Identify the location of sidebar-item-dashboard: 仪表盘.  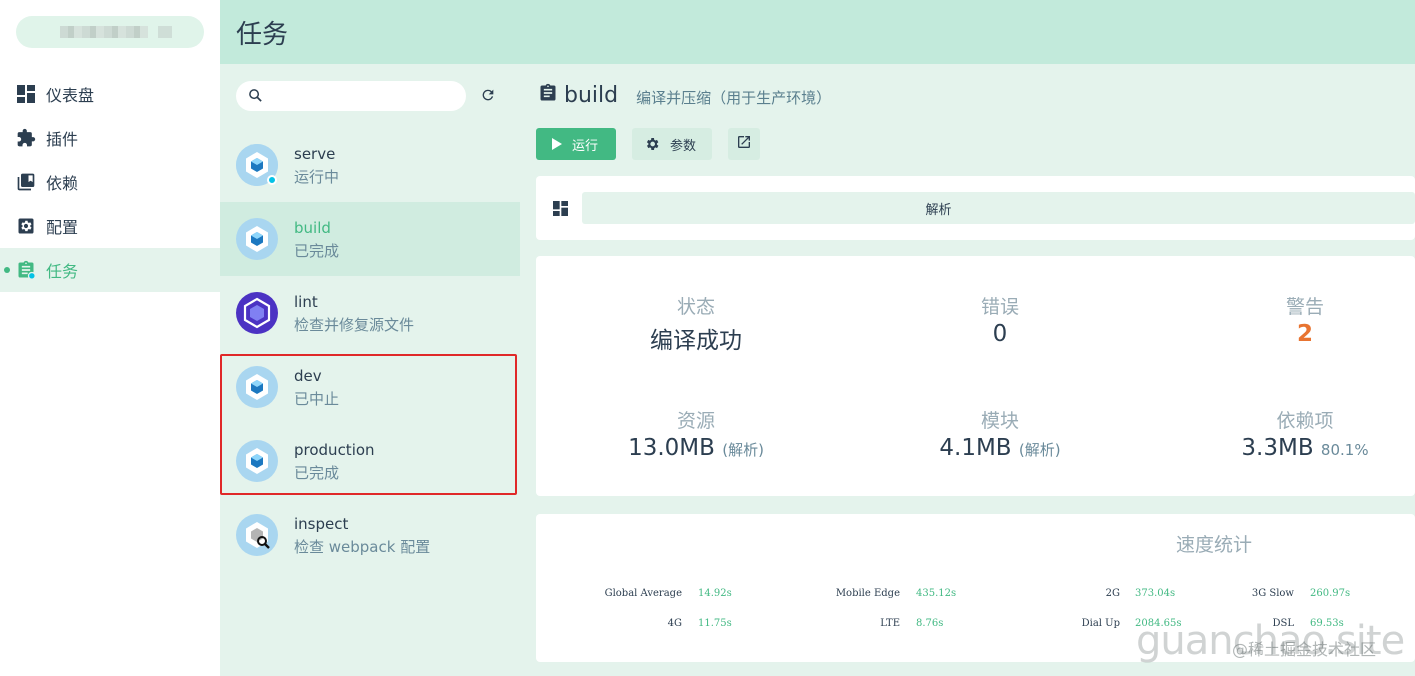
(110, 94).